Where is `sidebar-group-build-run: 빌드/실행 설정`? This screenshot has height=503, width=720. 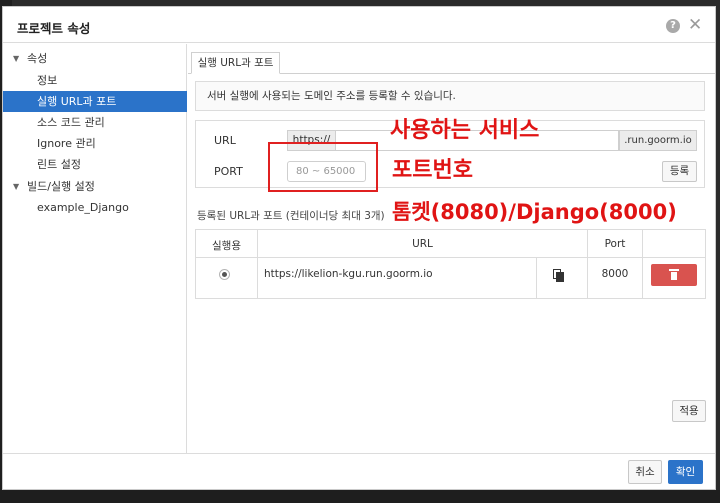
sidebar-group-build-run: 빌드/실행 설정 is located at coordinates (102, 186).